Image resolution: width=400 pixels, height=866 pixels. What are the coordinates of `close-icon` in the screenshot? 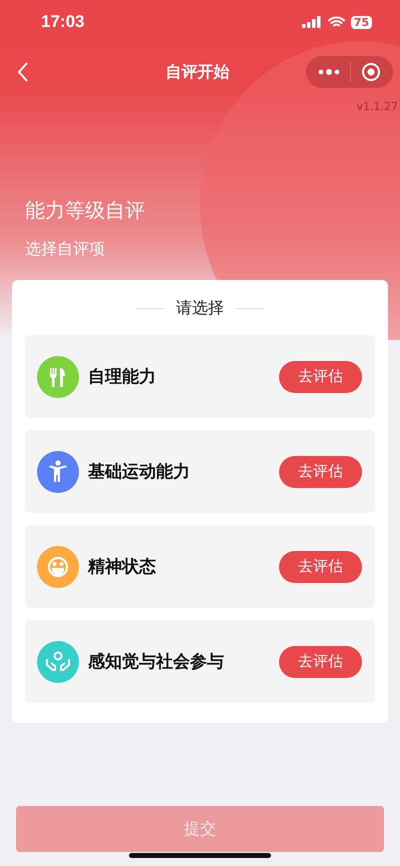 It's located at (371, 72).